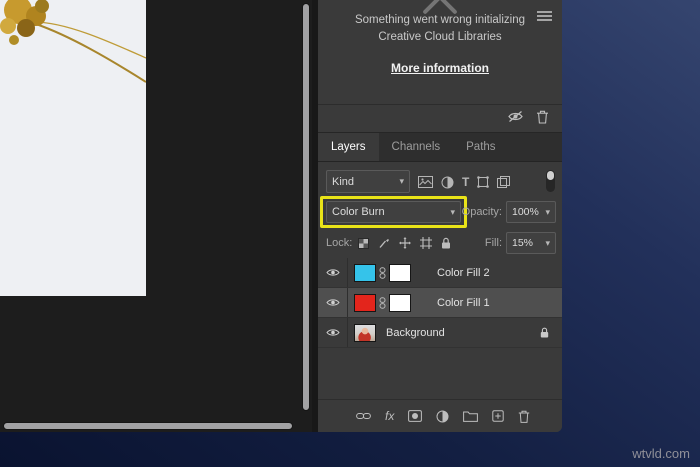 The height and width of the screenshot is (467, 700). What do you see at coordinates (415, 416) in the screenshot?
I see `add-layer-mask-icon` at bounding box center [415, 416].